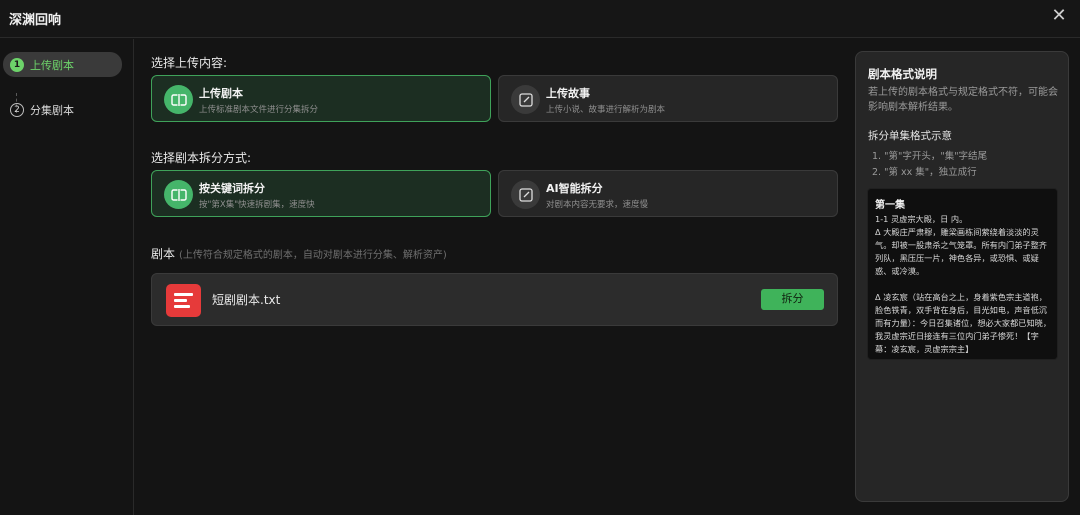 The image size is (1080, 515). I want to click on close-icon: ✕, so click(1059, 16).